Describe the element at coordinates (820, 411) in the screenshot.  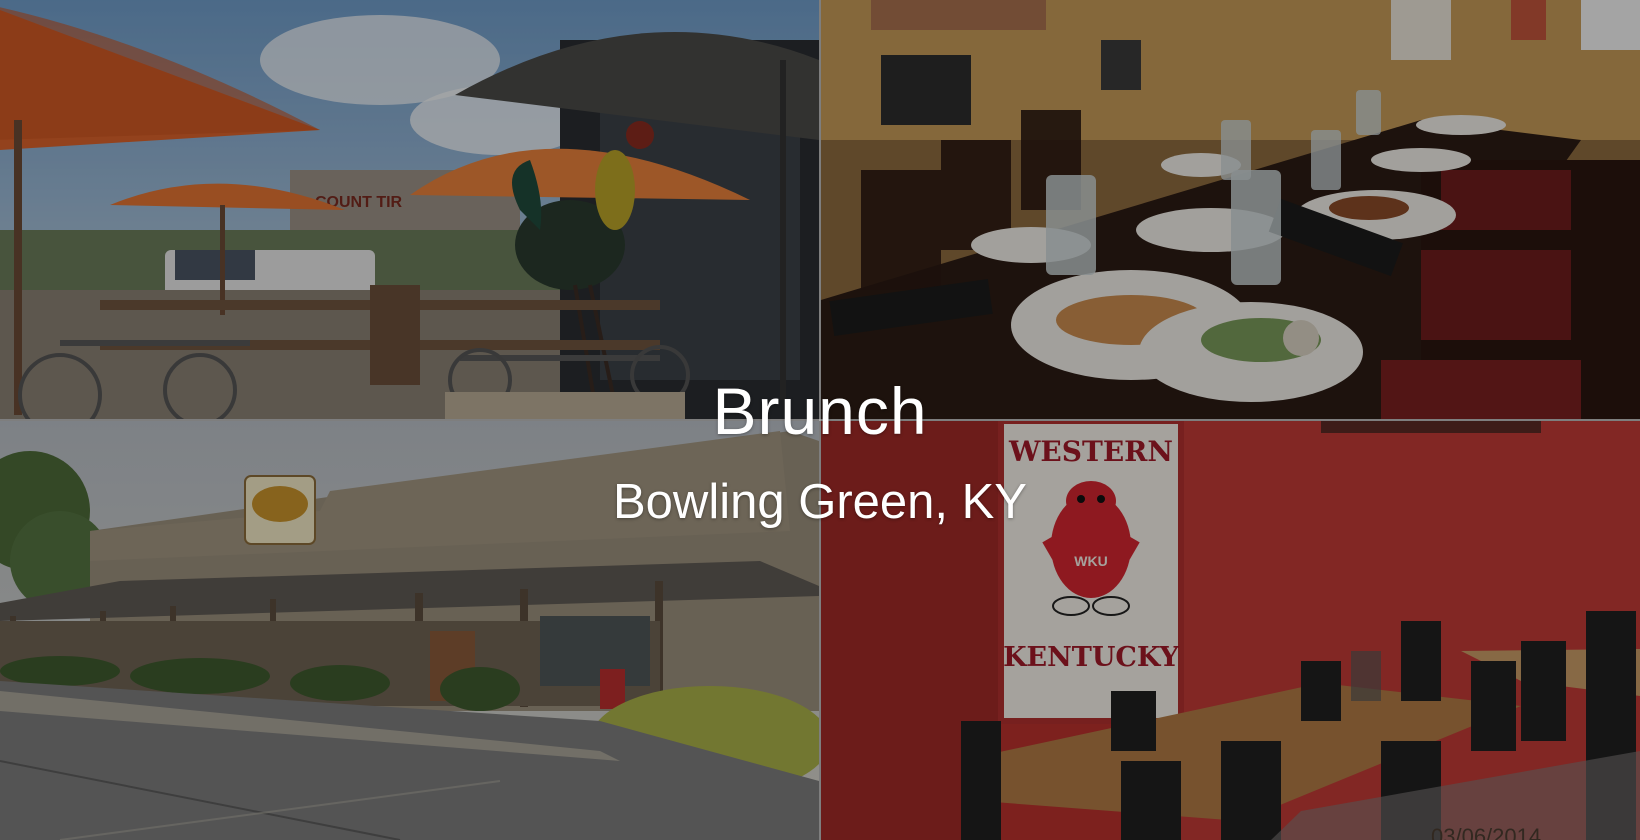
I see `overlay-title: Brunch` at that location.